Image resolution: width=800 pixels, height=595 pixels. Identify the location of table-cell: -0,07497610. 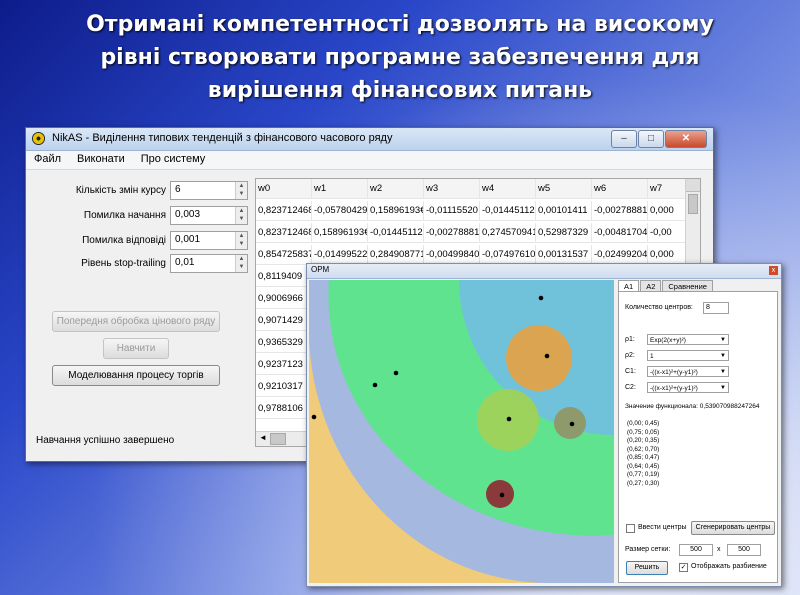
(508, 255).